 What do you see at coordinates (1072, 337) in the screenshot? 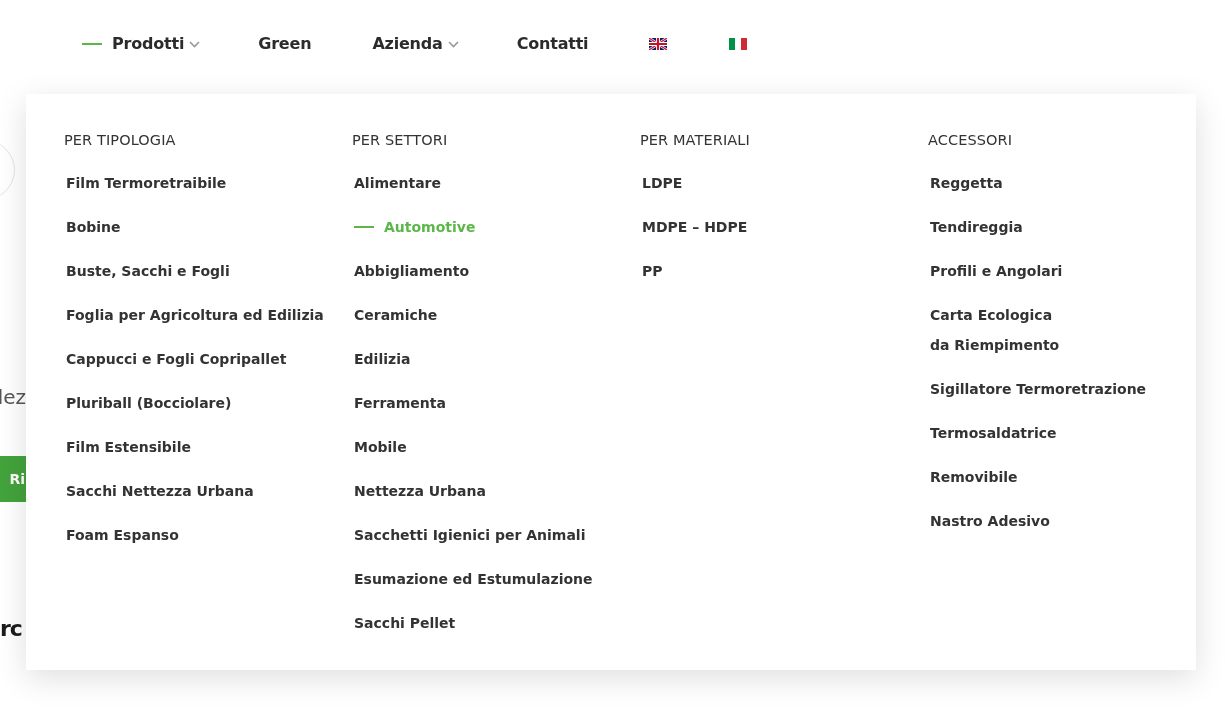
I see `menu-link: Carta Ecologica da Riempimento` at bounding box center [1072, 337].